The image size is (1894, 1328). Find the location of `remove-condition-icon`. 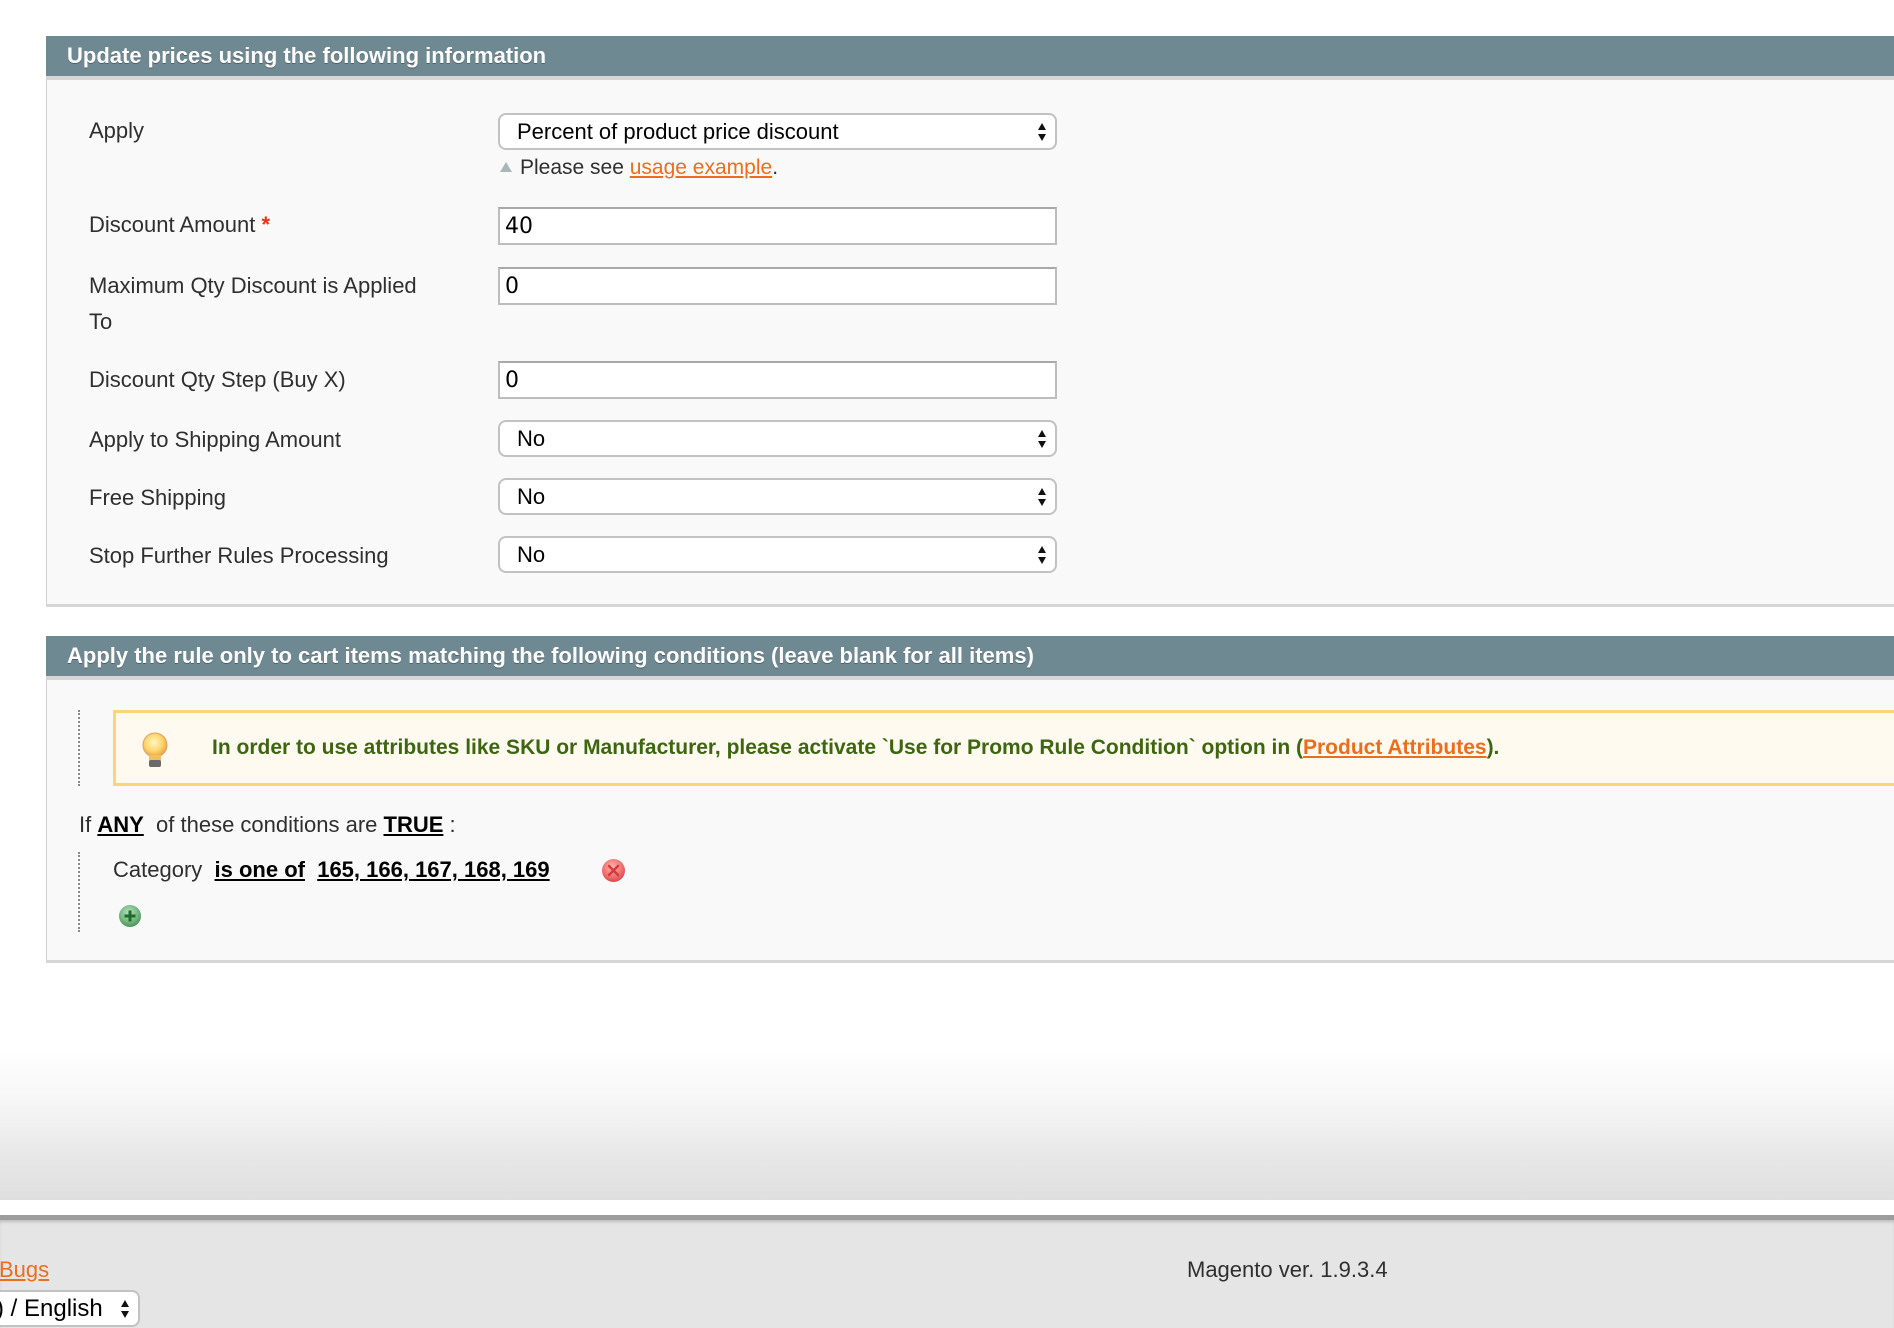

remove-condition-icon is located at coordinates (613, 870).